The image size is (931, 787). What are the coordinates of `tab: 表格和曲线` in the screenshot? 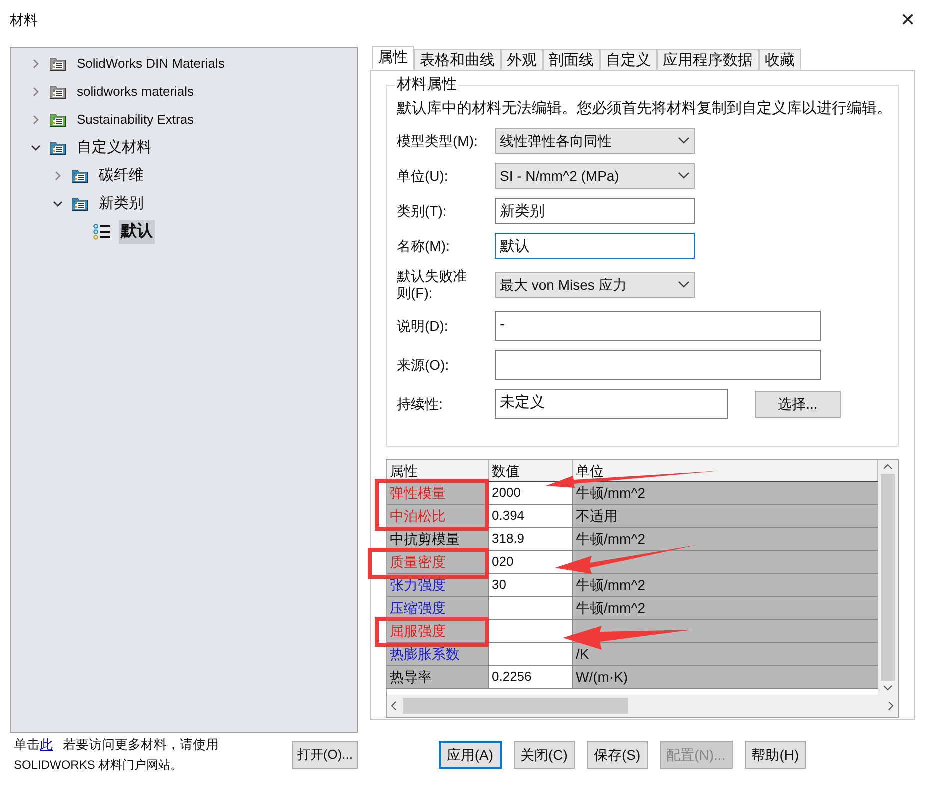 It's located at (457, 59).